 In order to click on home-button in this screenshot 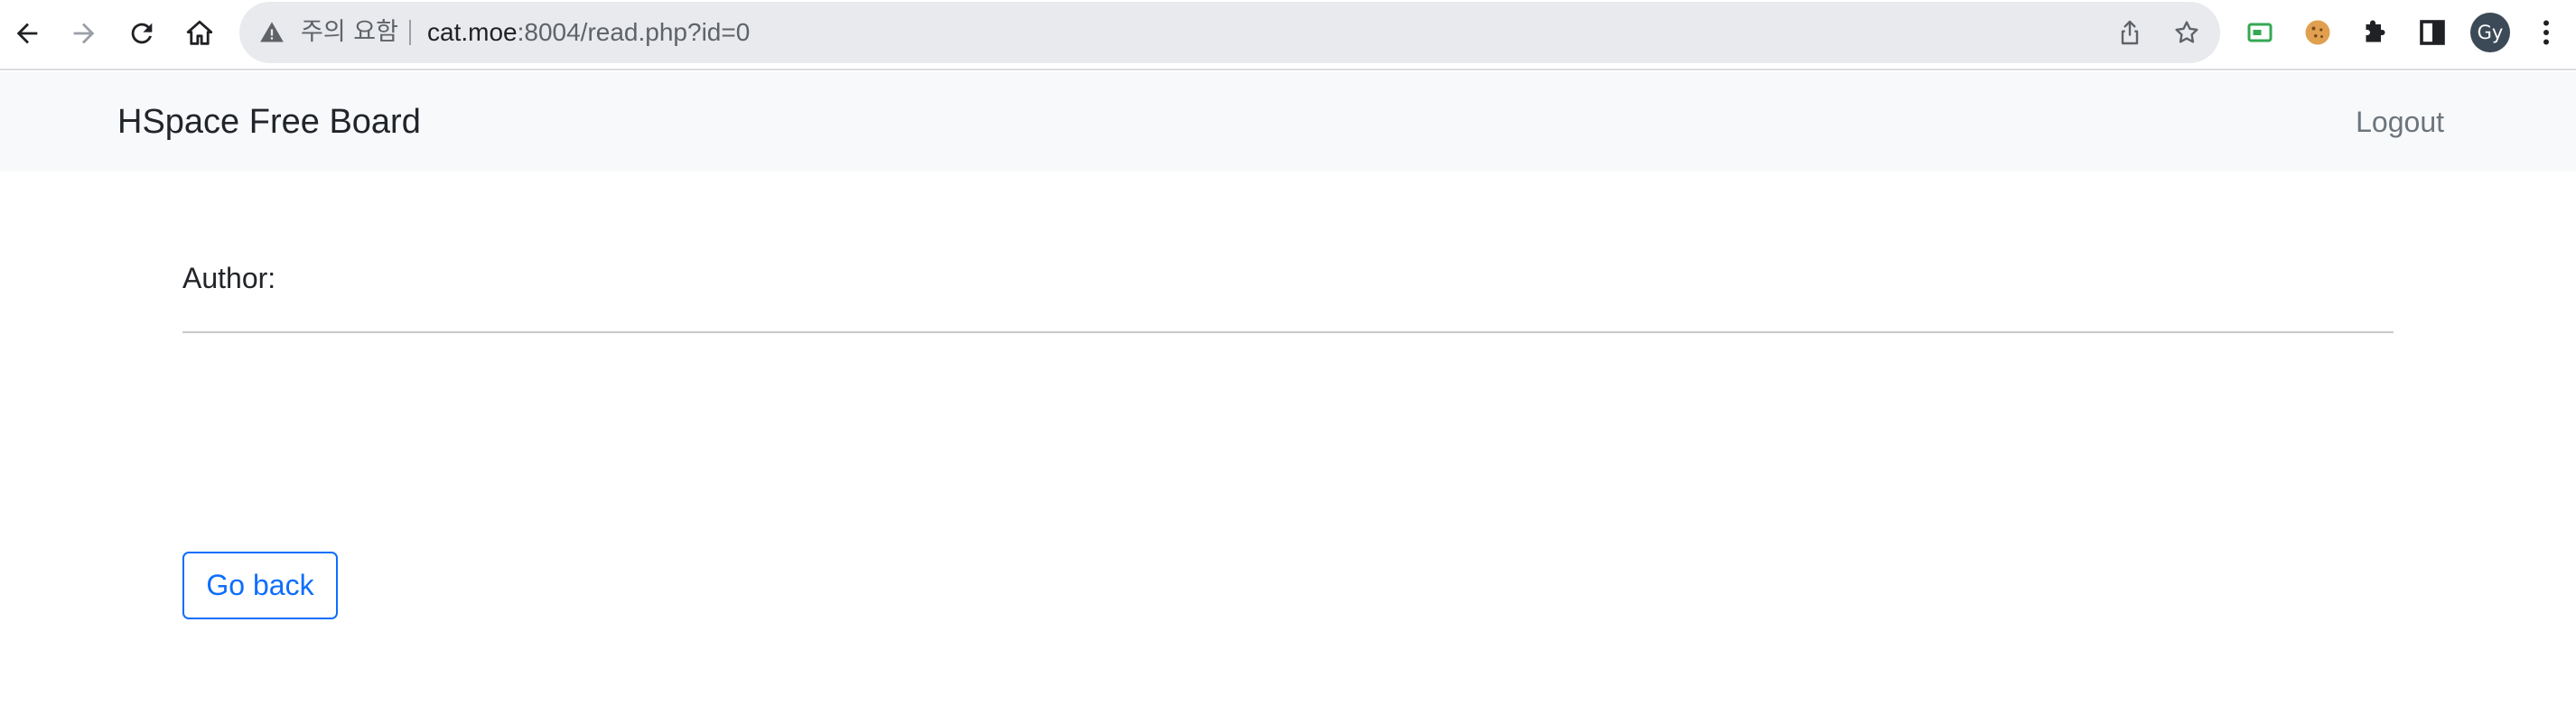, I will do `click(199, 33)`.